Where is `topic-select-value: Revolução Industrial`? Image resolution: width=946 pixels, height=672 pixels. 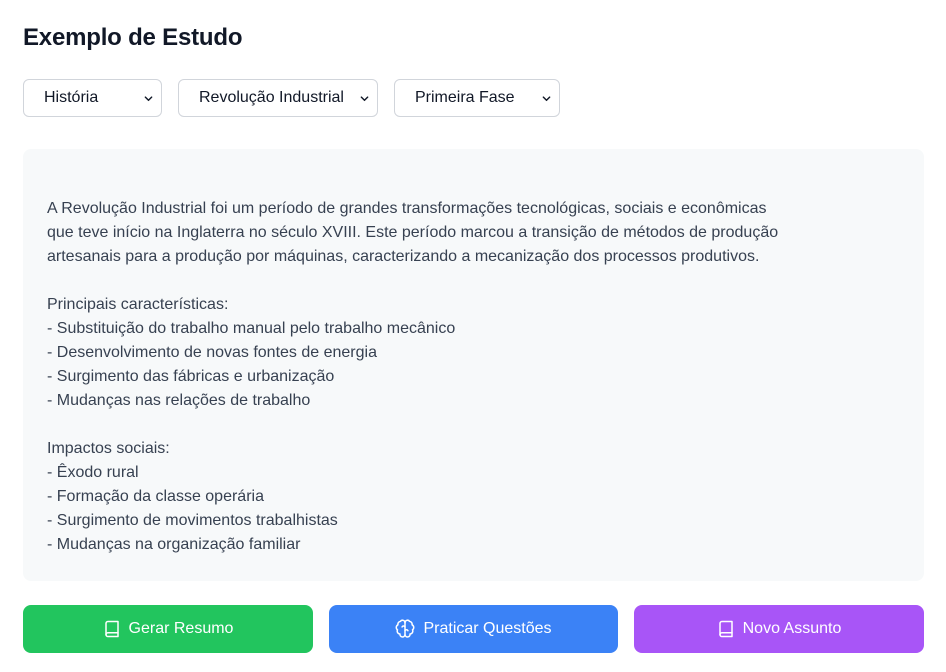 topic-select-value: Revolução Industrial is located at coordinates (271, 97).